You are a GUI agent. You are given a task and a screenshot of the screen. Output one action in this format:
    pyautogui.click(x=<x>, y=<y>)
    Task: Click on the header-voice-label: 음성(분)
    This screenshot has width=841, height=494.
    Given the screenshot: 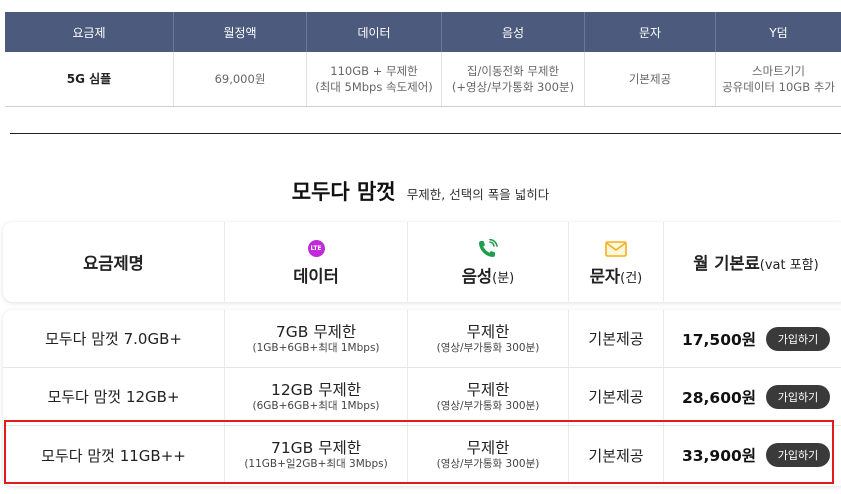 What is the action you would take?
    pyautogui.click(x=488, y=275)
    